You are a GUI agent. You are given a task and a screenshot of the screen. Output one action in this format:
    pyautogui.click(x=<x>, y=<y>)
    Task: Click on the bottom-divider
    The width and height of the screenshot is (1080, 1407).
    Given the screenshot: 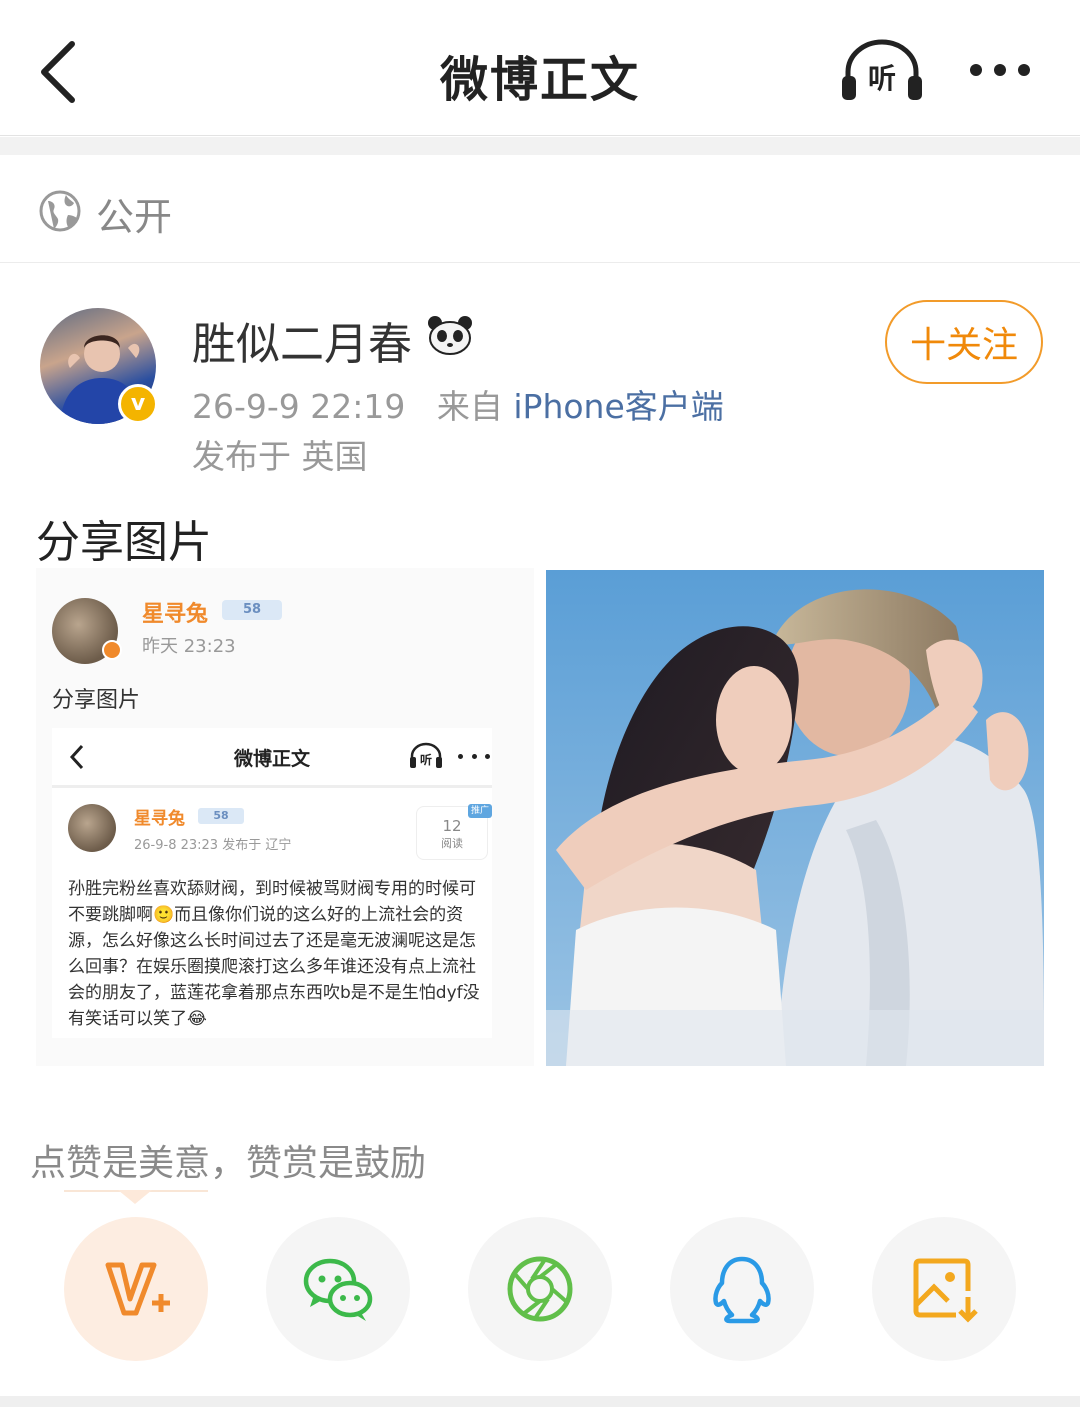 What is the action you would take?
    pyautogui.click(x=540, y=1401)
    